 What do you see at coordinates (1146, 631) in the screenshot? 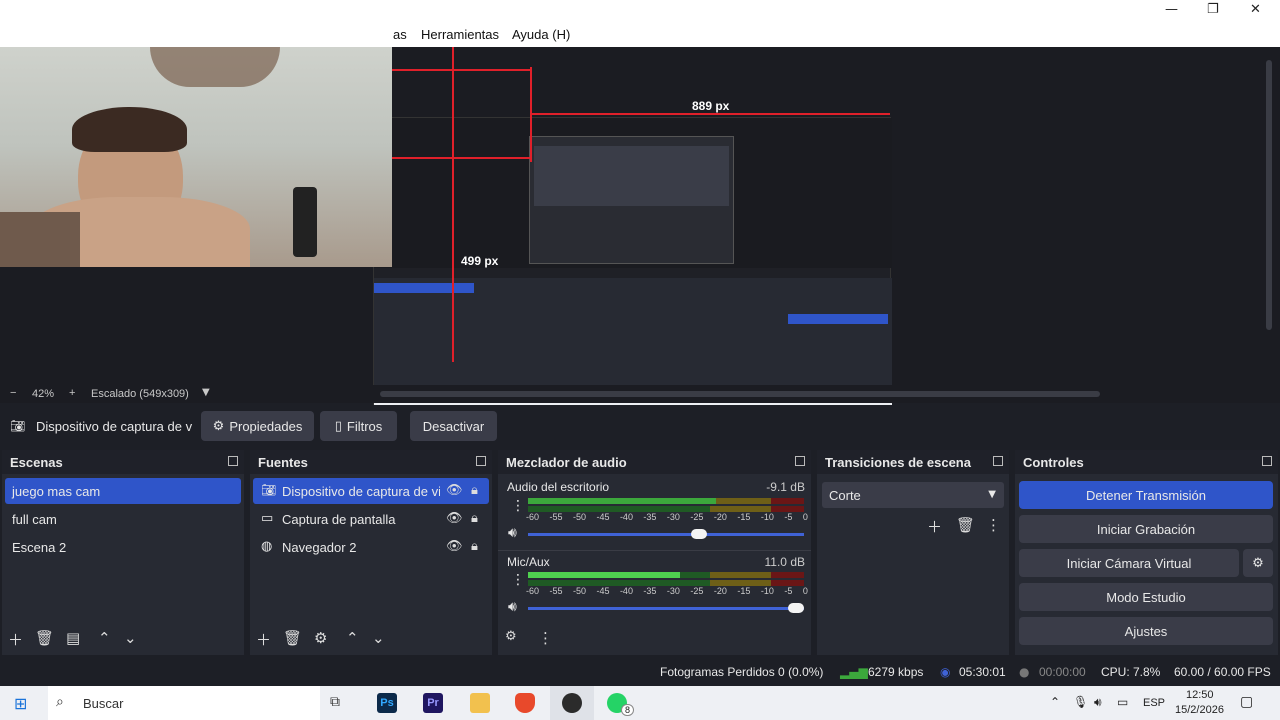
I see `settings-button: Ajustes` at bounding box center [1146, 631].